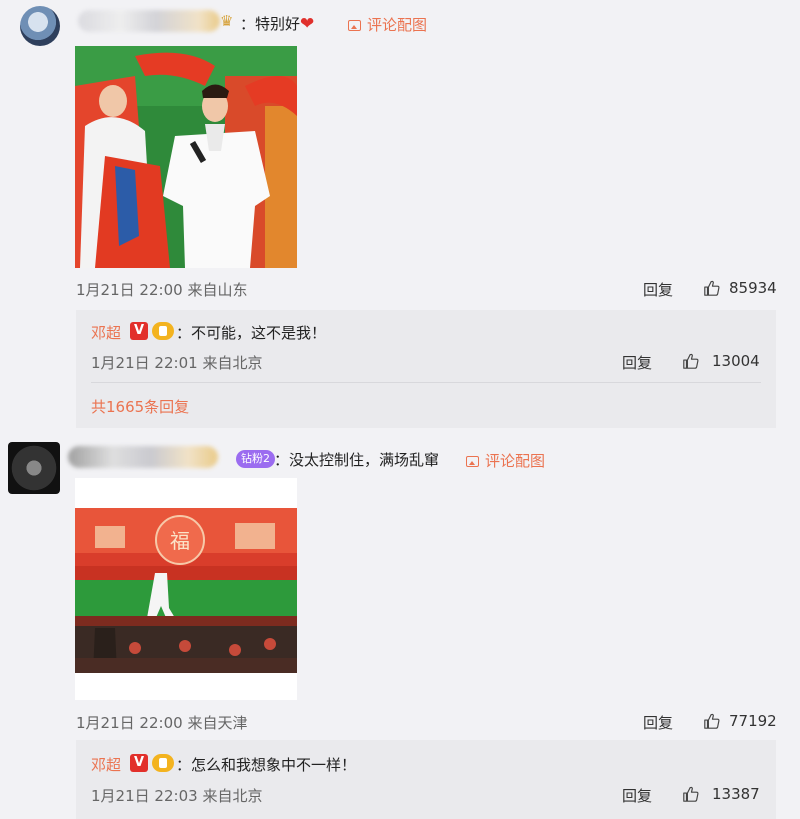 Image resolution: width=800 pixels, height=819 pixels. Describe the element at coordinates (426, 382) in the screenshot. I see `divider` at that location.